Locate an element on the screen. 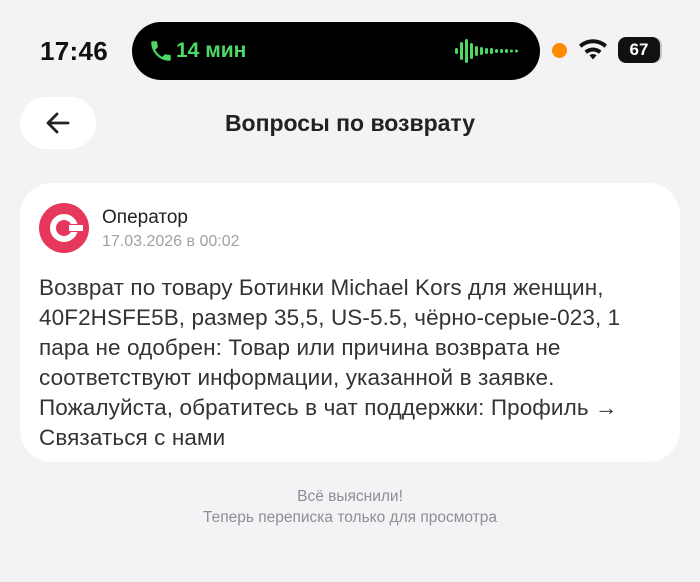  notice-line-1: Всё выяснили! is located at coordinates (350, 496).